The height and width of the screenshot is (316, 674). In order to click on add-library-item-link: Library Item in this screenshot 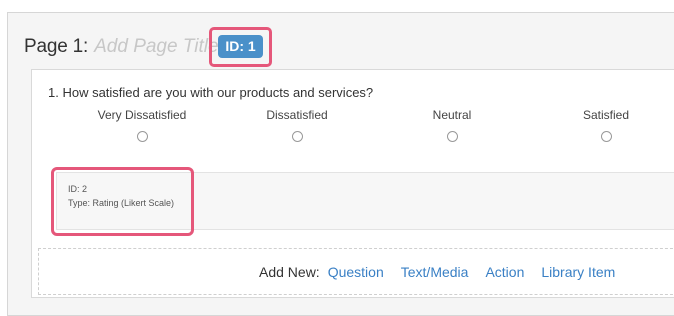, I will do `click(578, 272)`.